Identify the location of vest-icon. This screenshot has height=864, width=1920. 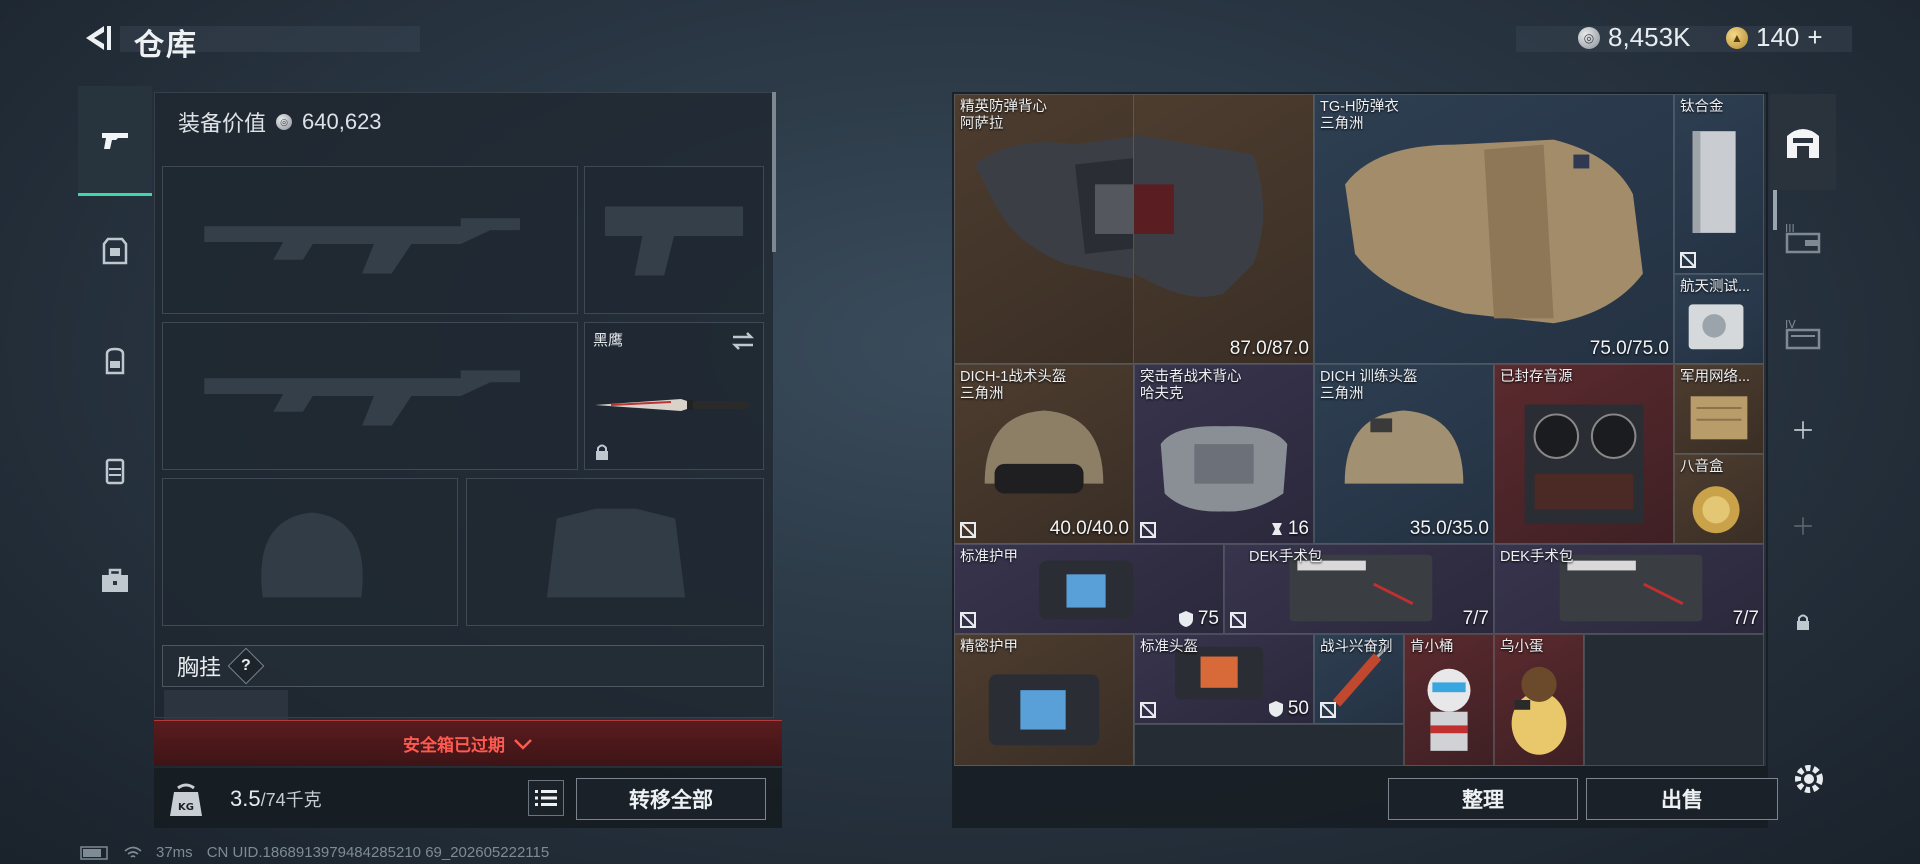
(1199, 215).